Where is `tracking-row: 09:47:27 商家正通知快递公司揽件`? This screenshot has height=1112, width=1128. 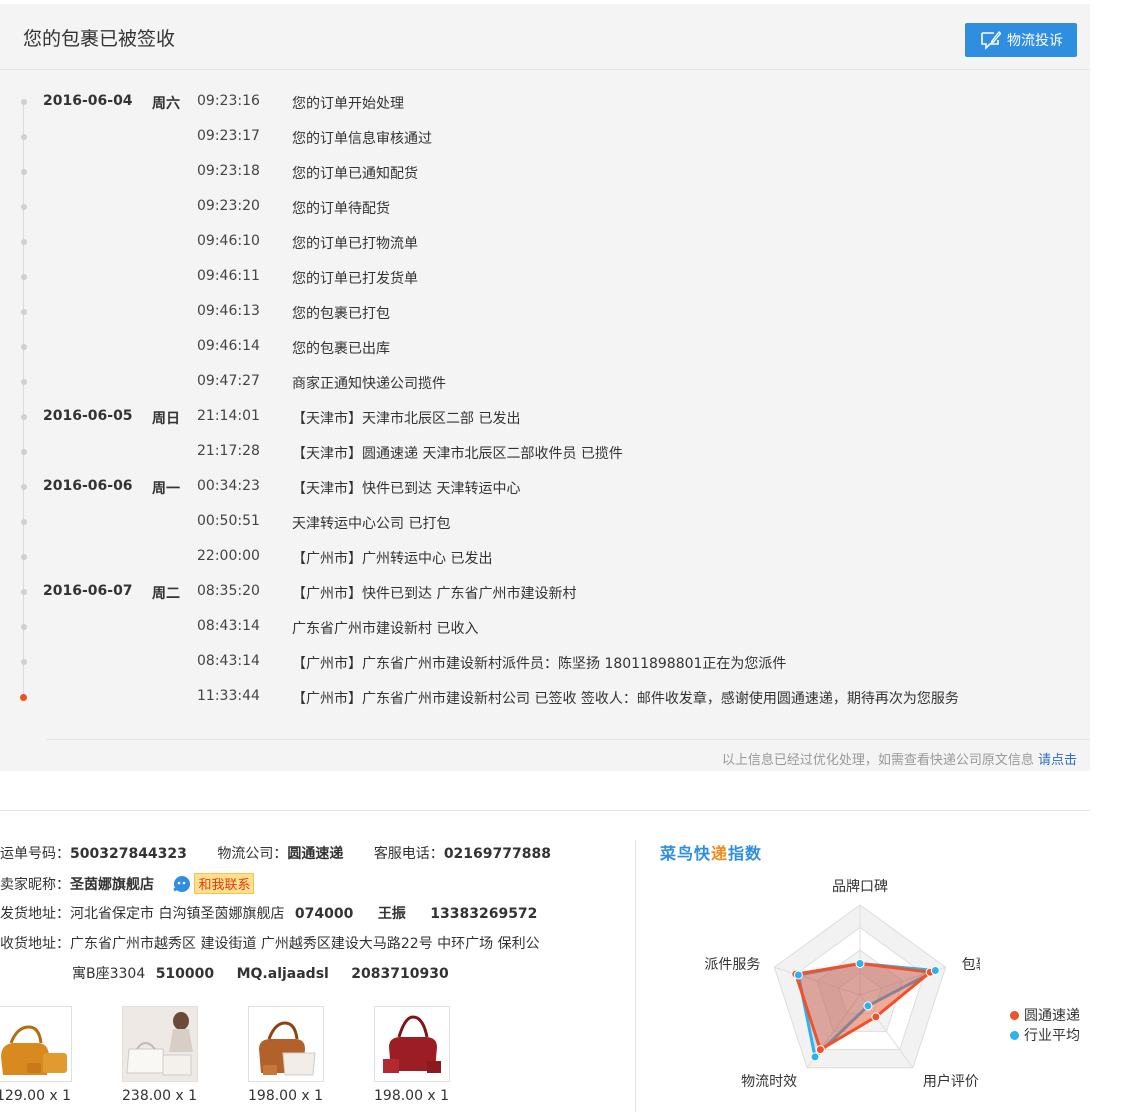
tracking-row: 09:47:27 商家正通知快递公司揽件 is located at coordinates (545, 387).